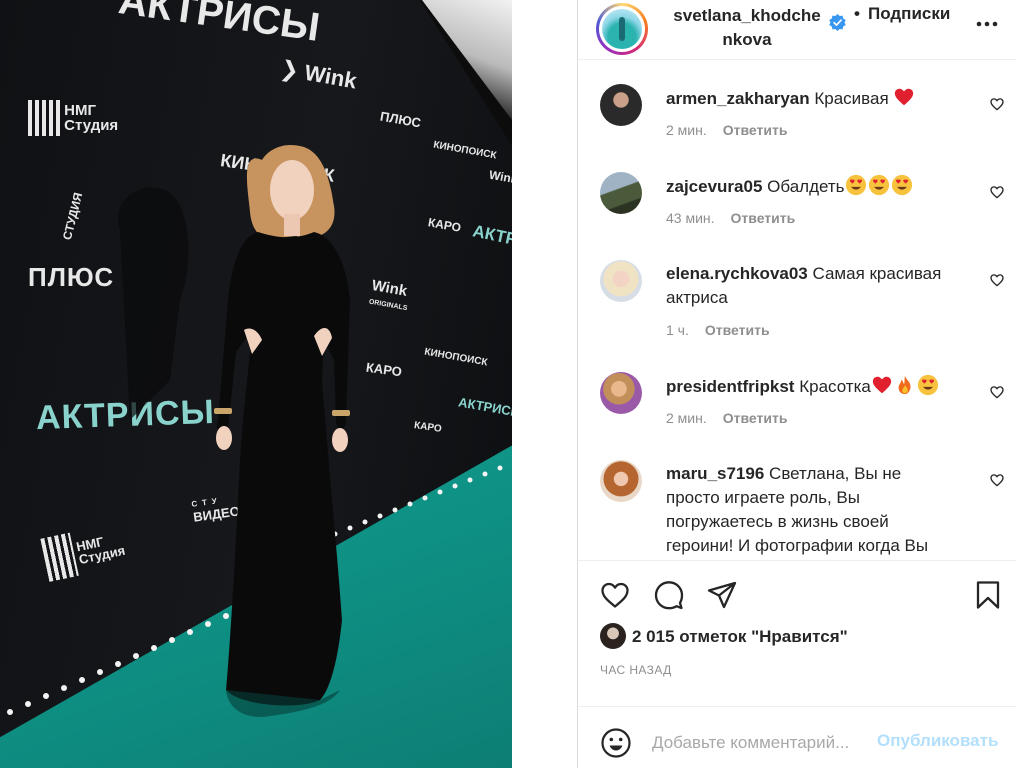 The image size is (1016, 768). Describe the element at coordinates (737, 273) in the screenshot. I see `commenter-username: elena.rychkova03` at that location.